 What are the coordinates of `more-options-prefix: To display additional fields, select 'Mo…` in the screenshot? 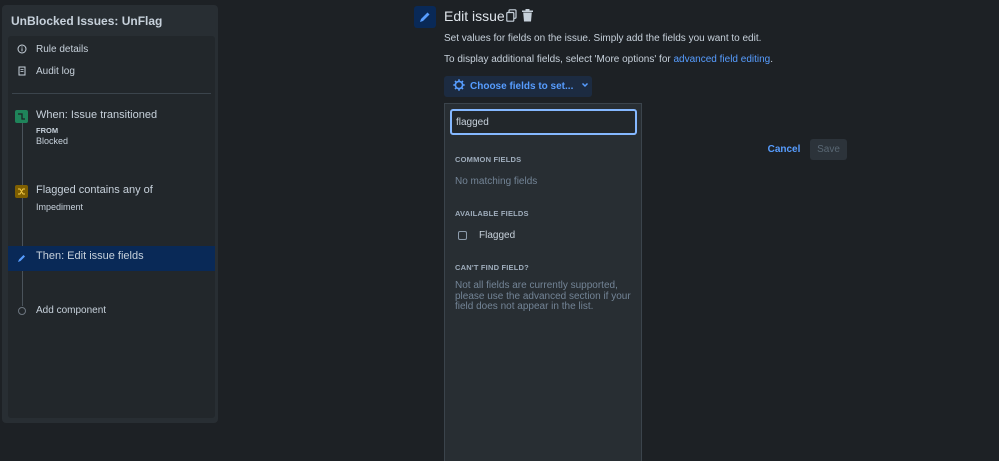 It's located at (559, 59).